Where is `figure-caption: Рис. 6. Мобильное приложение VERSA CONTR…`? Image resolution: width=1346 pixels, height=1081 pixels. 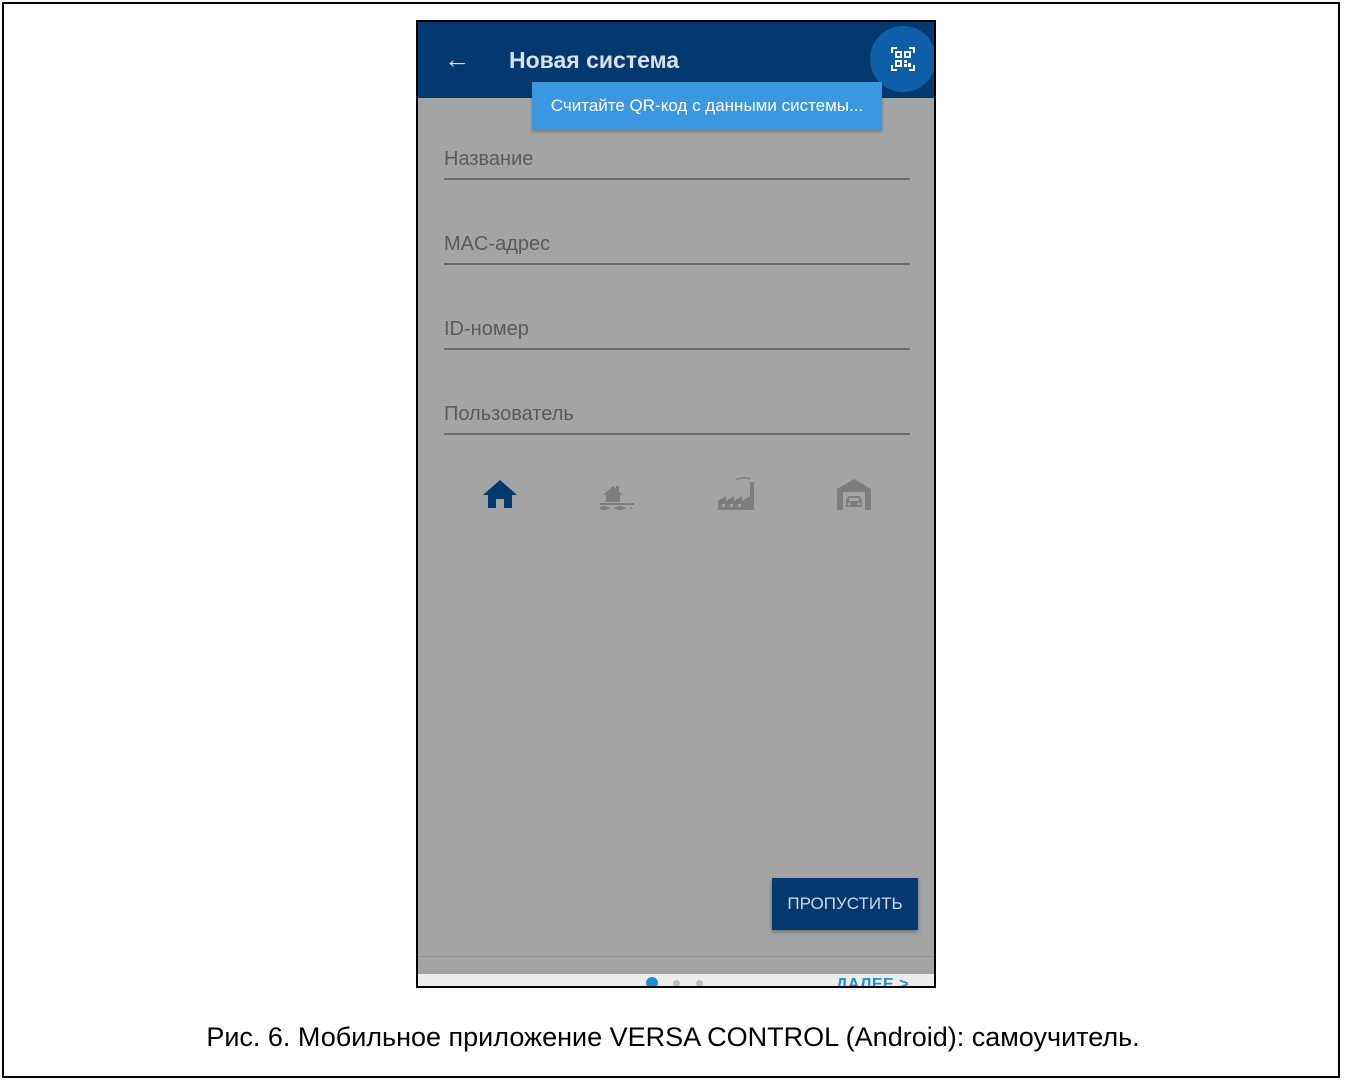
figure-caption: Рис. 6. Мобильное приложение VERSA CONTR… is located at coordinates (673, 1037).